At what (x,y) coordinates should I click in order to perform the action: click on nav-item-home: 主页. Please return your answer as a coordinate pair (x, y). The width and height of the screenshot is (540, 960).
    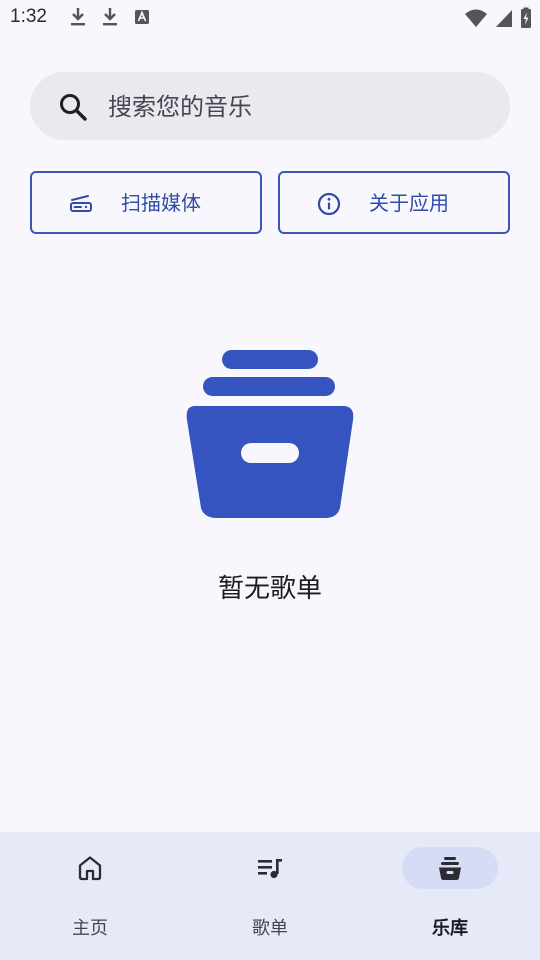
    Looking at the image, I should click on (90, 896).